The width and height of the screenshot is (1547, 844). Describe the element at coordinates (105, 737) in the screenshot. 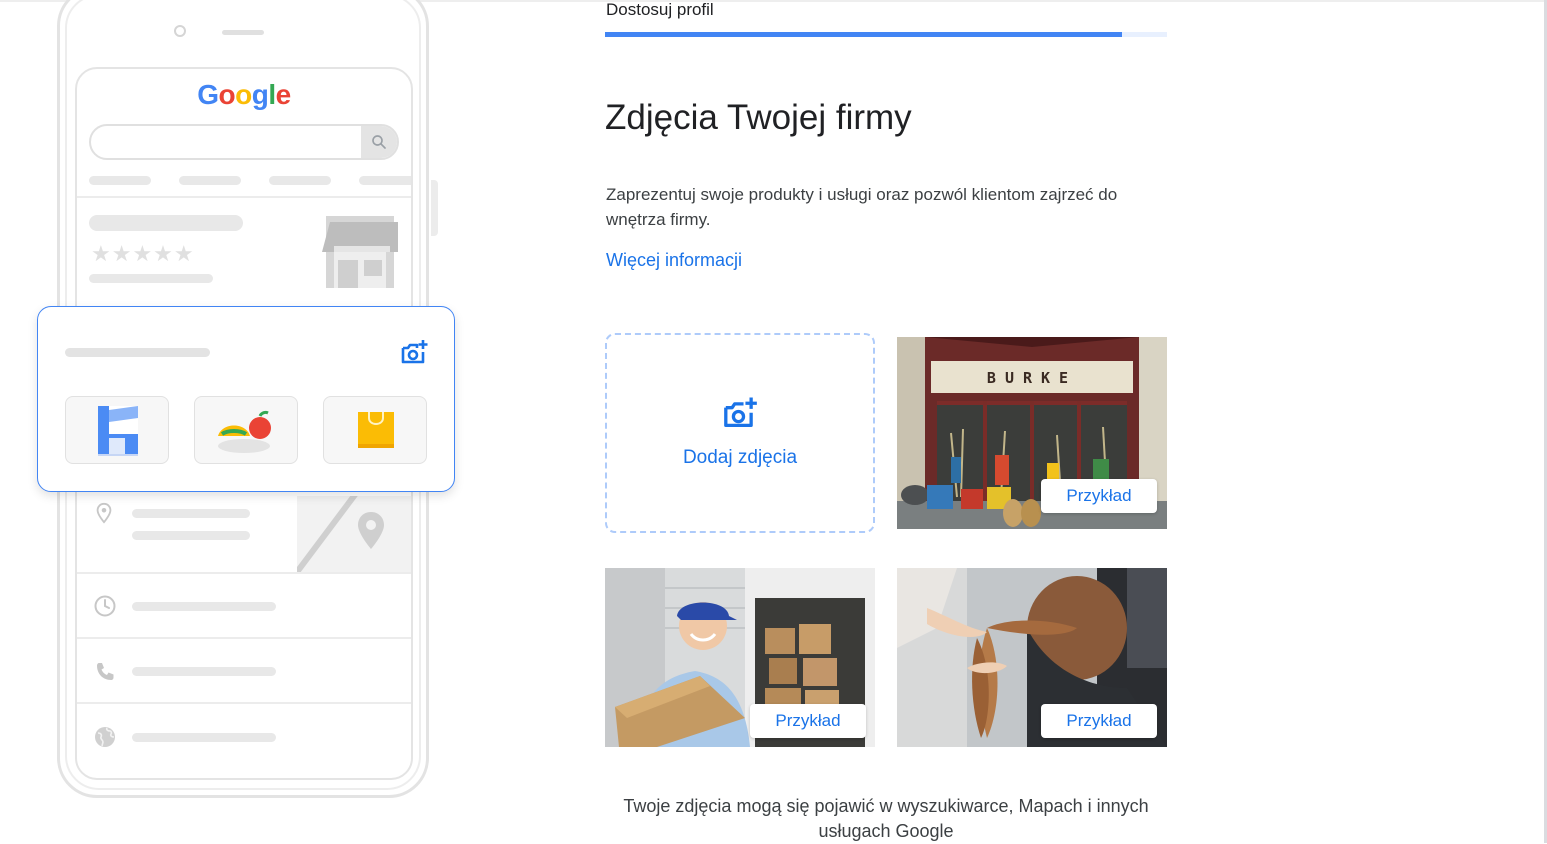

I see `globe-icon` at that location.